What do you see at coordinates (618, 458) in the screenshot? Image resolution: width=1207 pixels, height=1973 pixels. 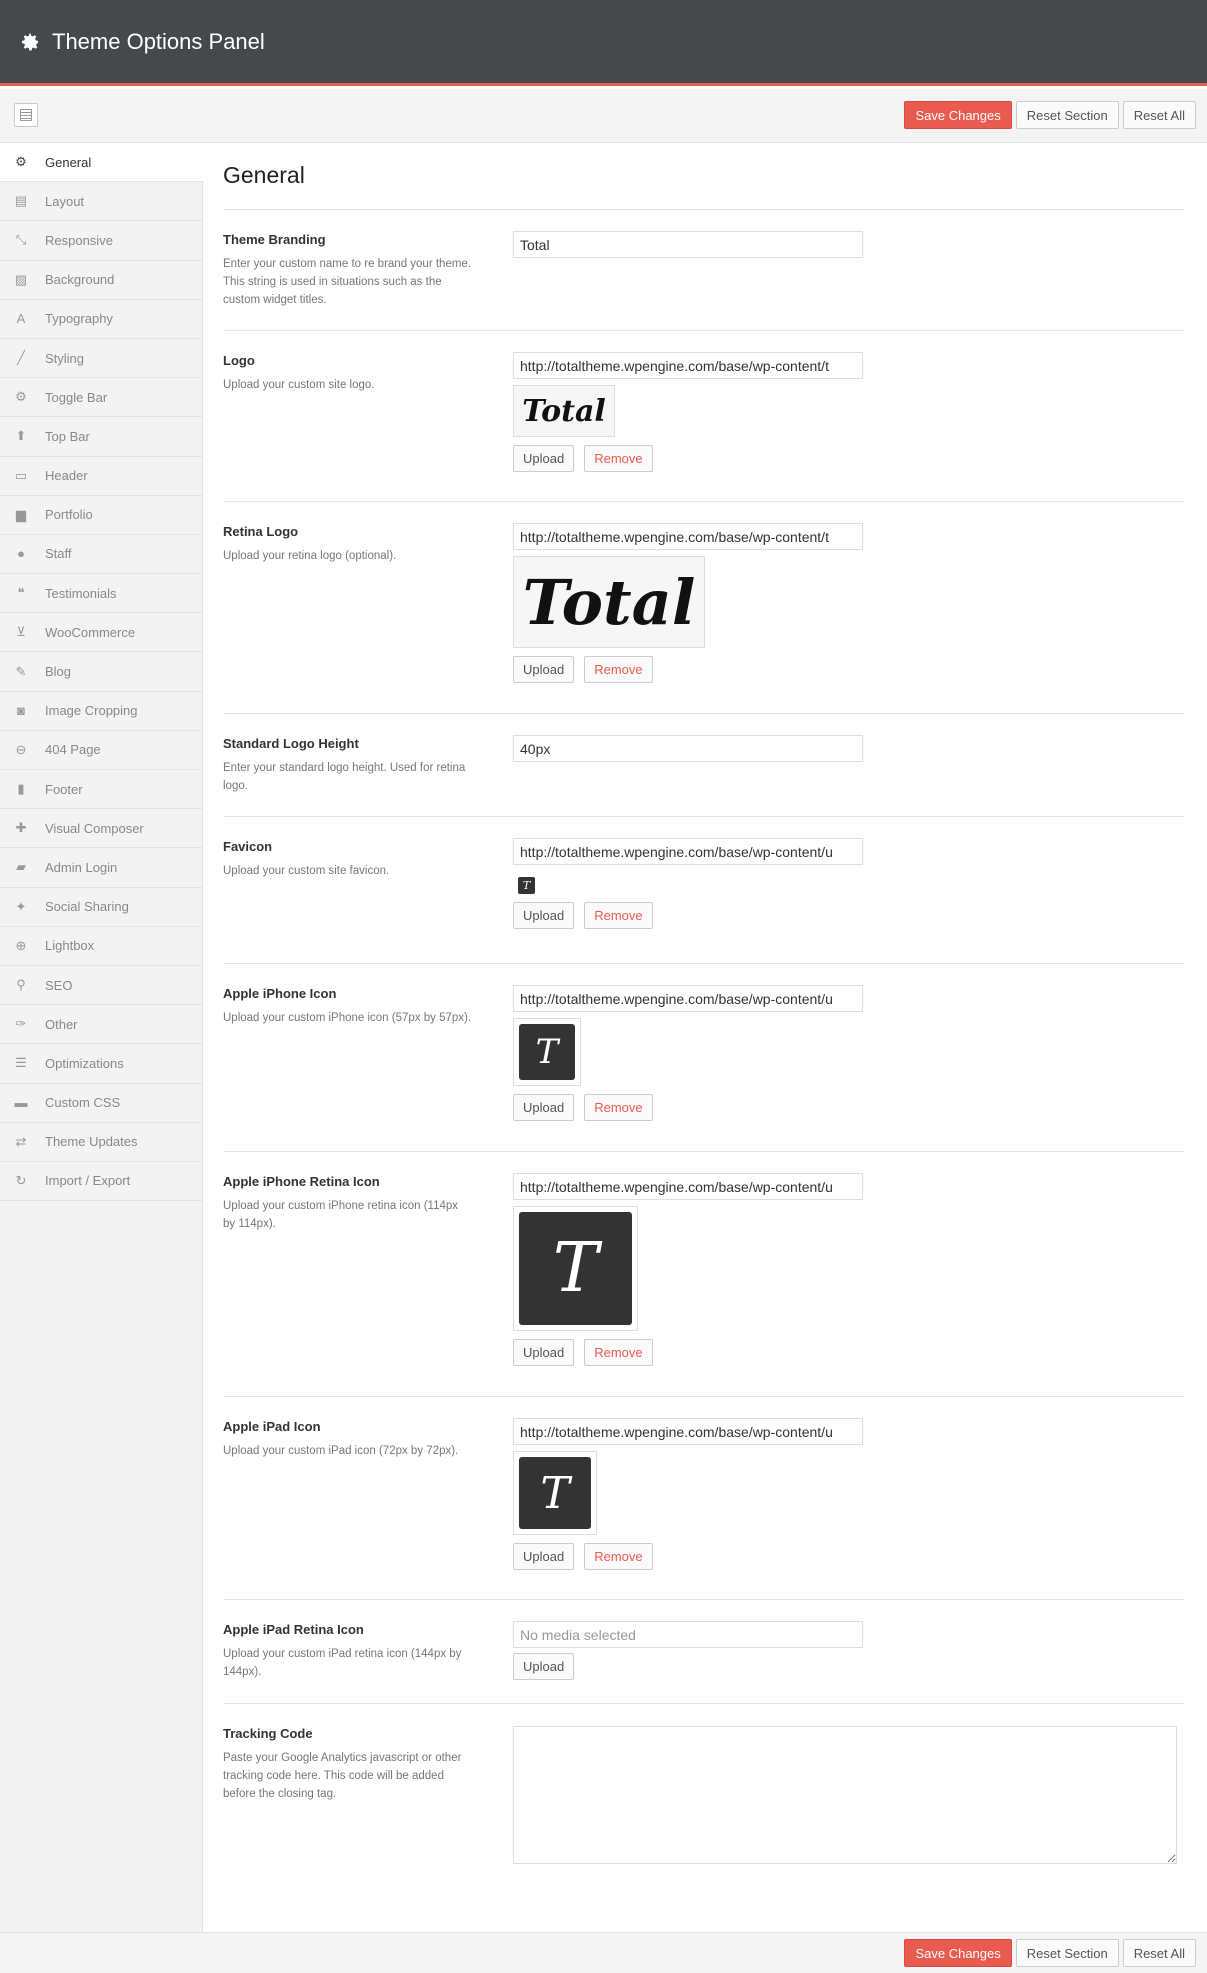 I see `logo-remove-button: Remove` at bounding box center [618, 458].